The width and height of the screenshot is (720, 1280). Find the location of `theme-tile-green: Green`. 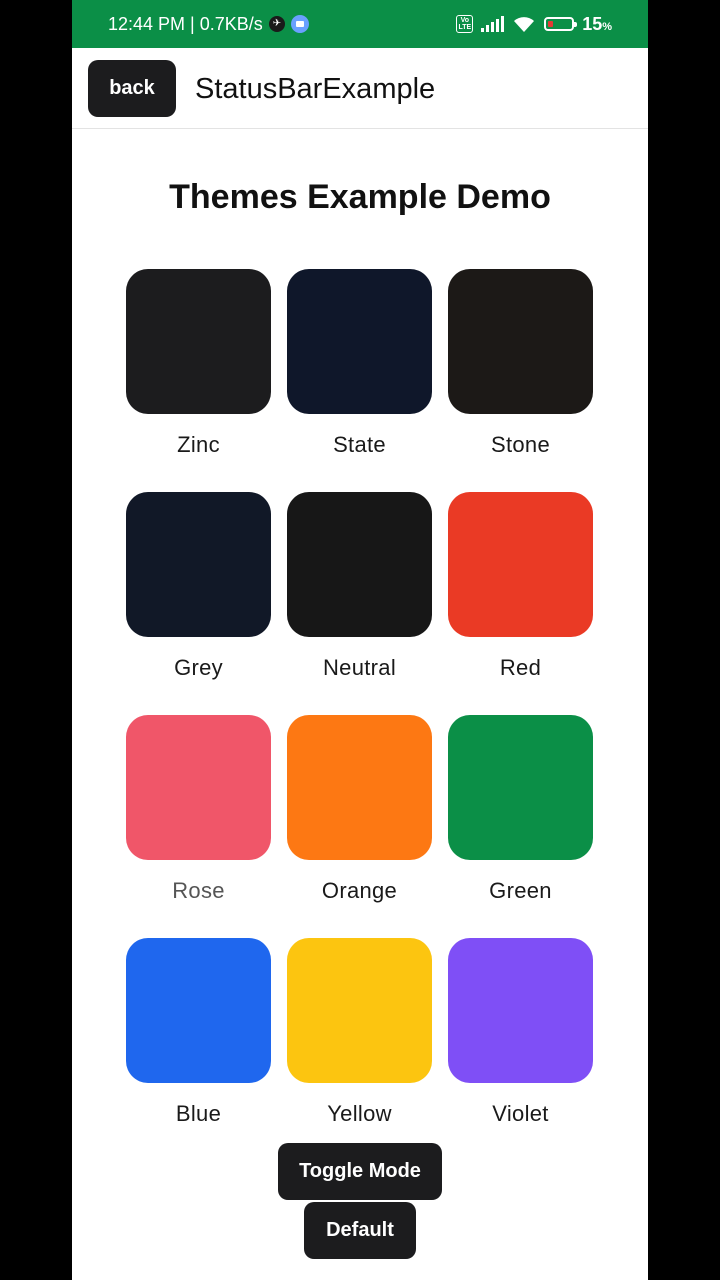

theme-tile-green: Green is located at coordinates (520, 809).